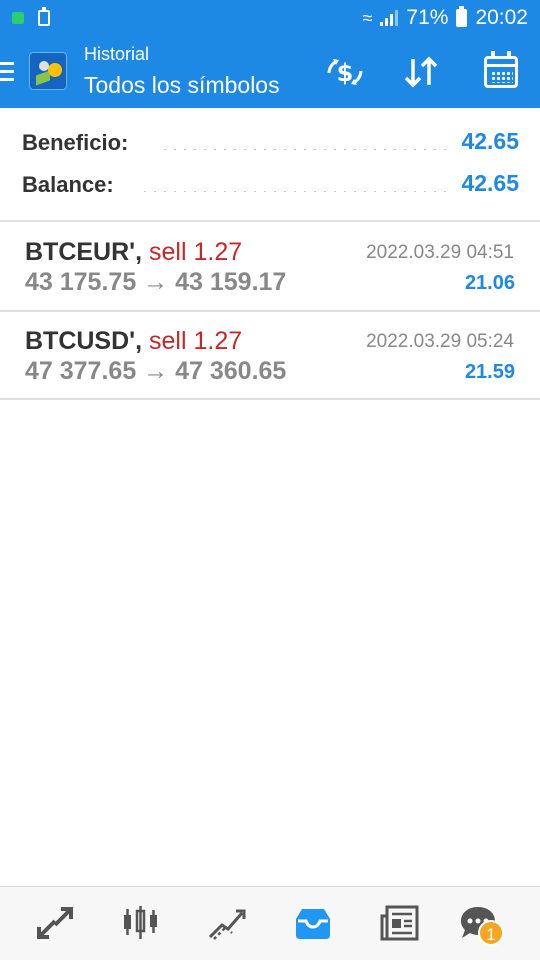 The width and height of the screenshot is (540, 960). I want to click on trade-profit: 21.06, so click(489, 283).